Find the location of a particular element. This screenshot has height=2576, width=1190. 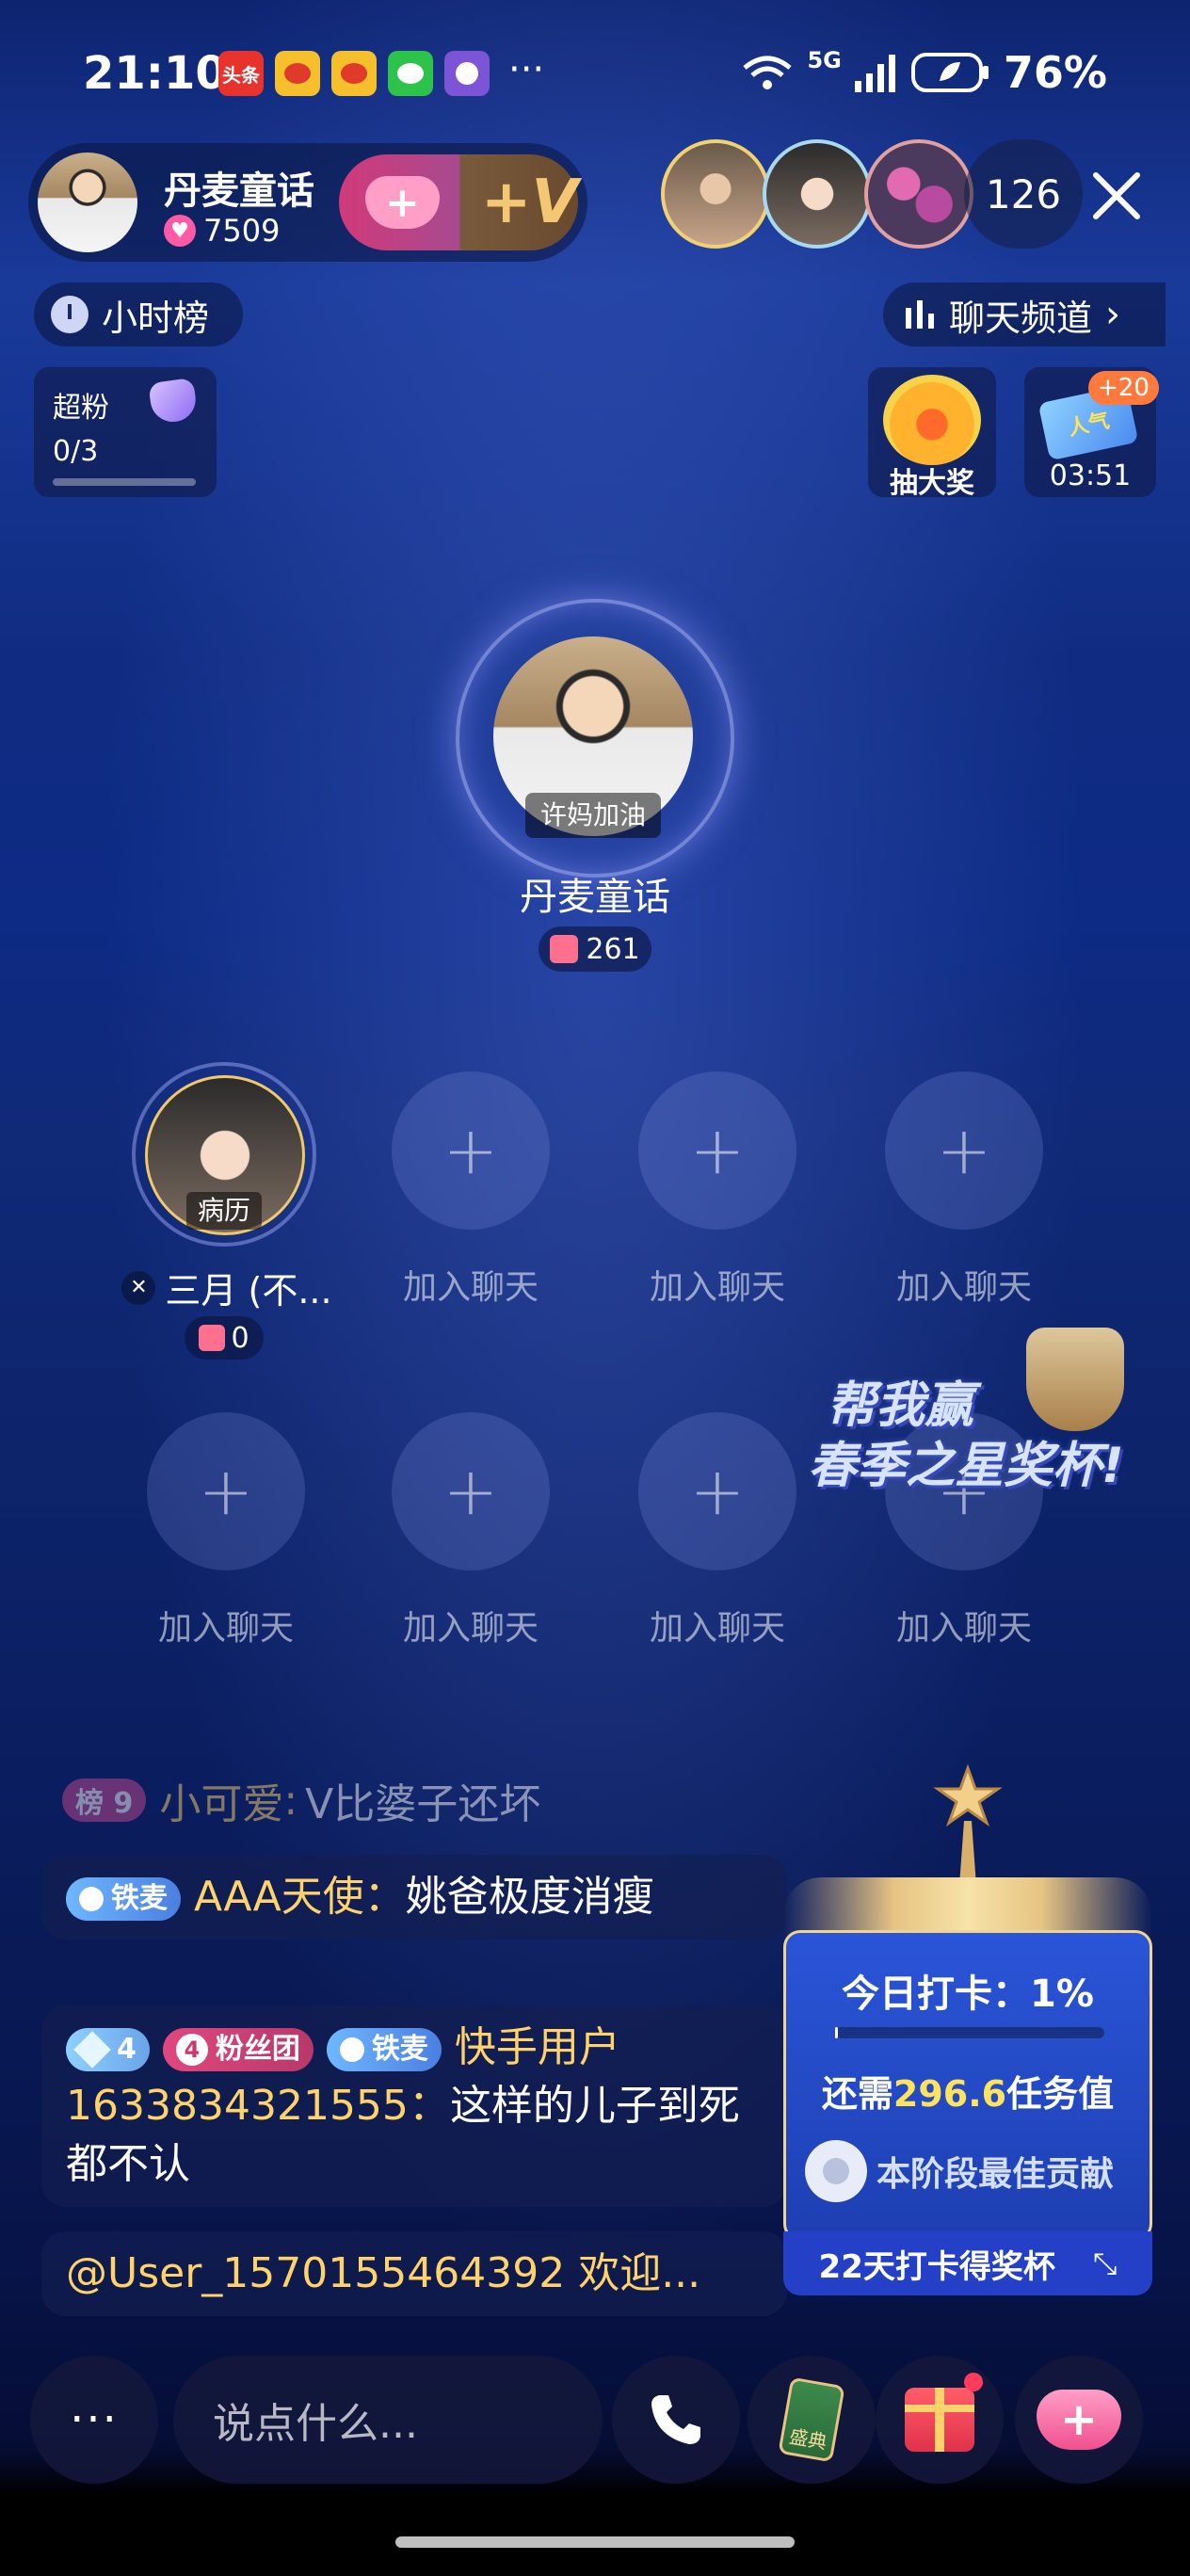

home-indicator is located at coordinates (595, 2542).